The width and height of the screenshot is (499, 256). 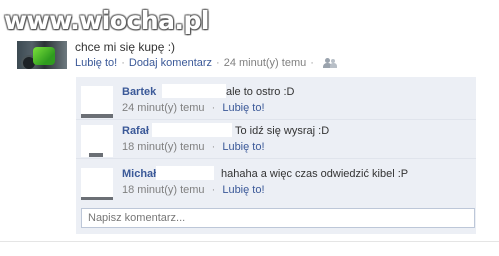 What do you see at coordinates (125, 47) in the screenshot?
I see `post-text: chce mi się kupę :)` at bounding box center [125, 47].